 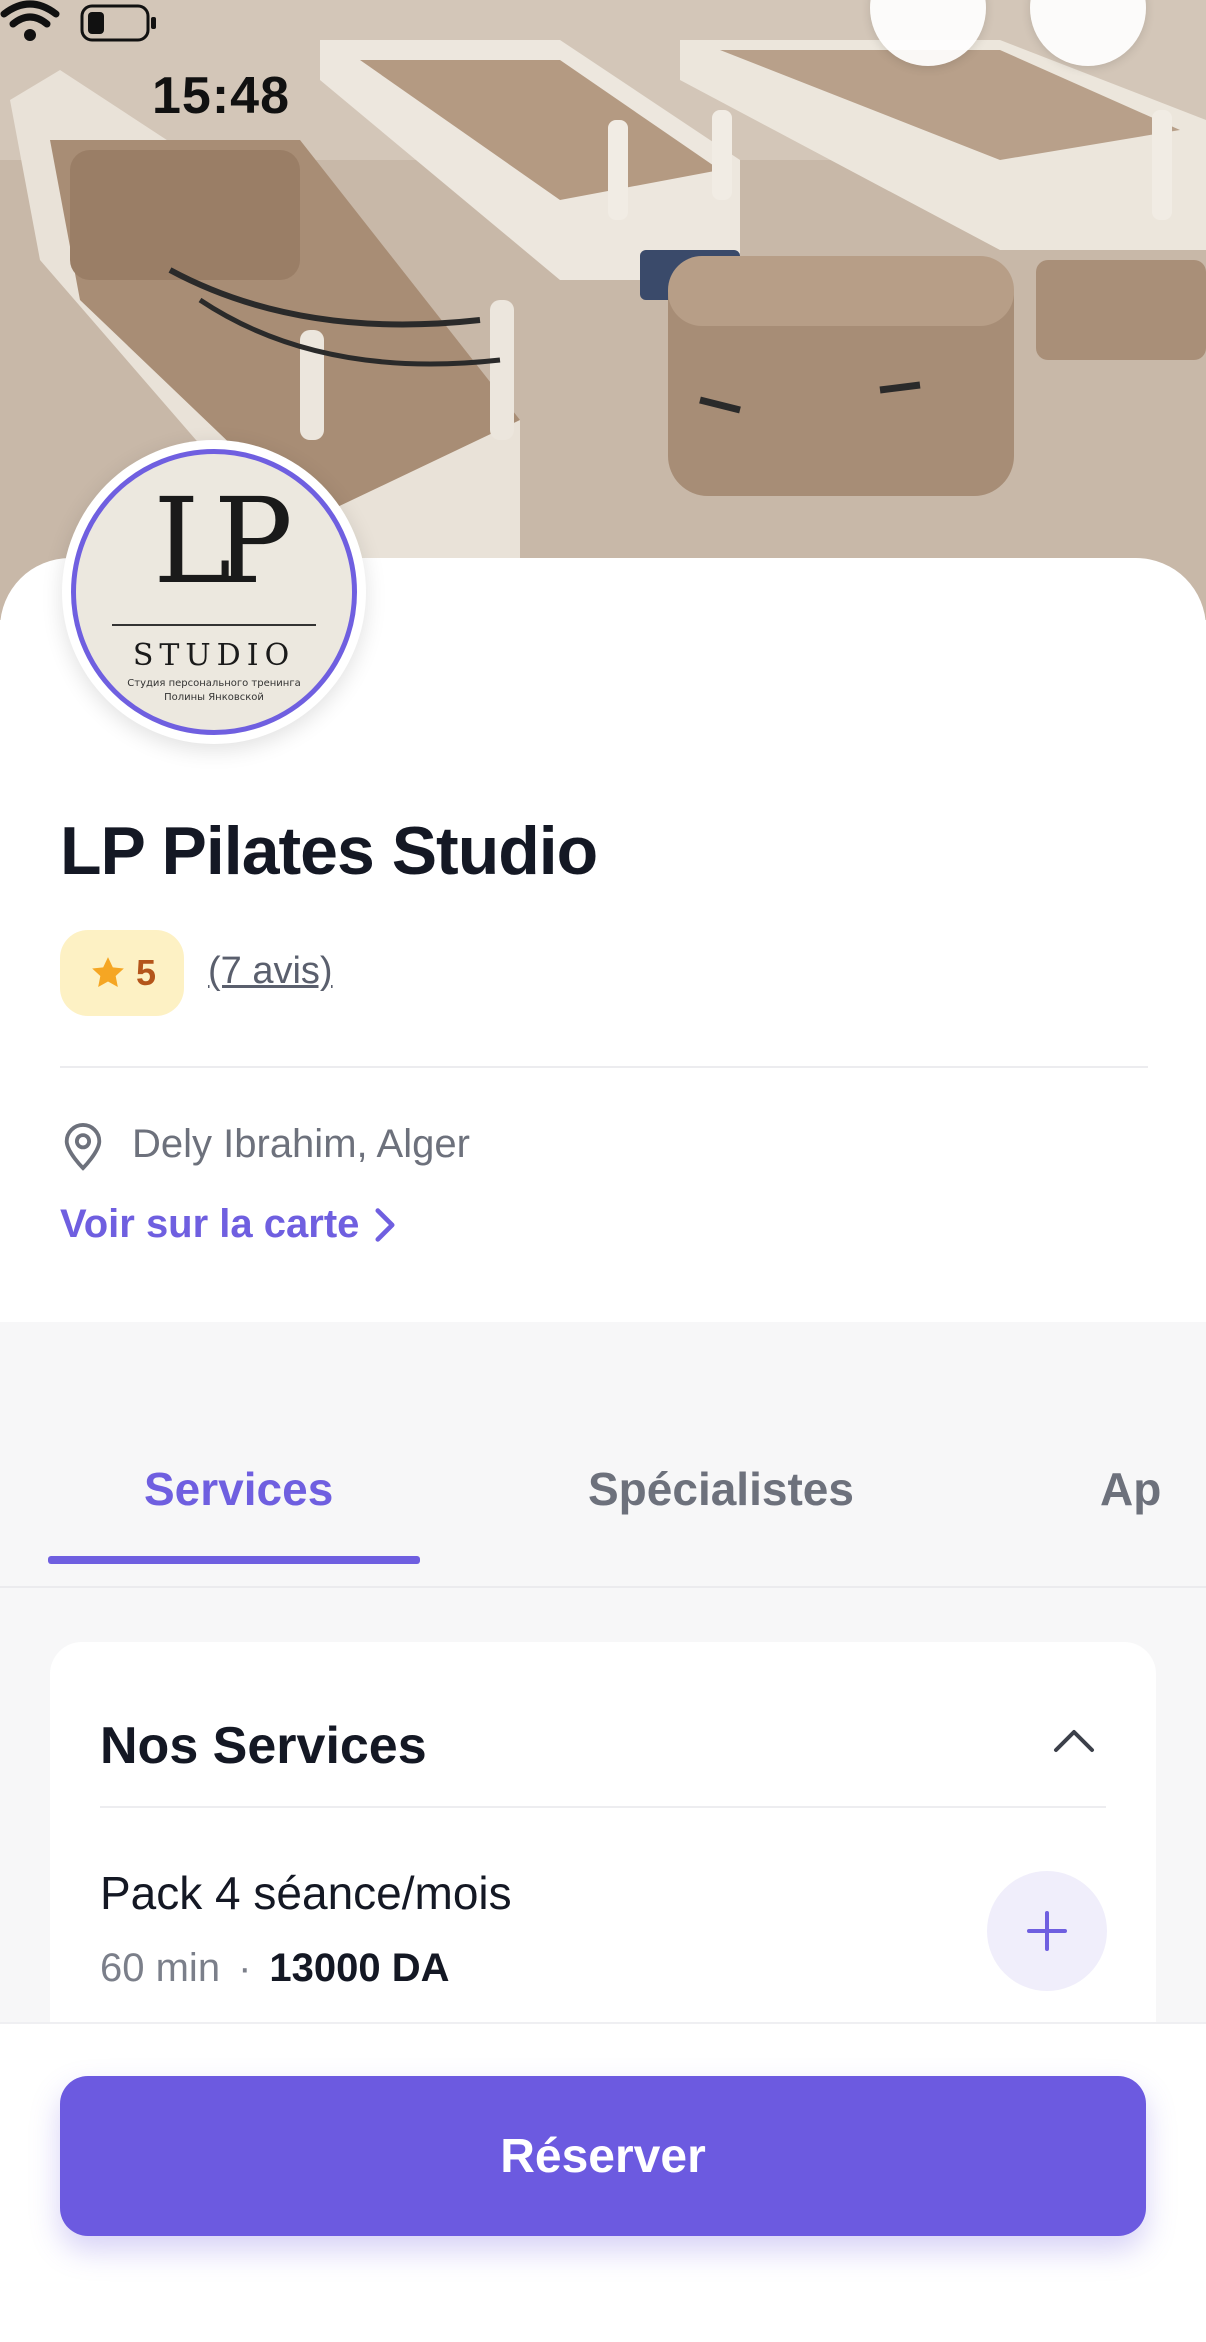 I want to click on location-pin-icon, so click(x=83, y=1147).